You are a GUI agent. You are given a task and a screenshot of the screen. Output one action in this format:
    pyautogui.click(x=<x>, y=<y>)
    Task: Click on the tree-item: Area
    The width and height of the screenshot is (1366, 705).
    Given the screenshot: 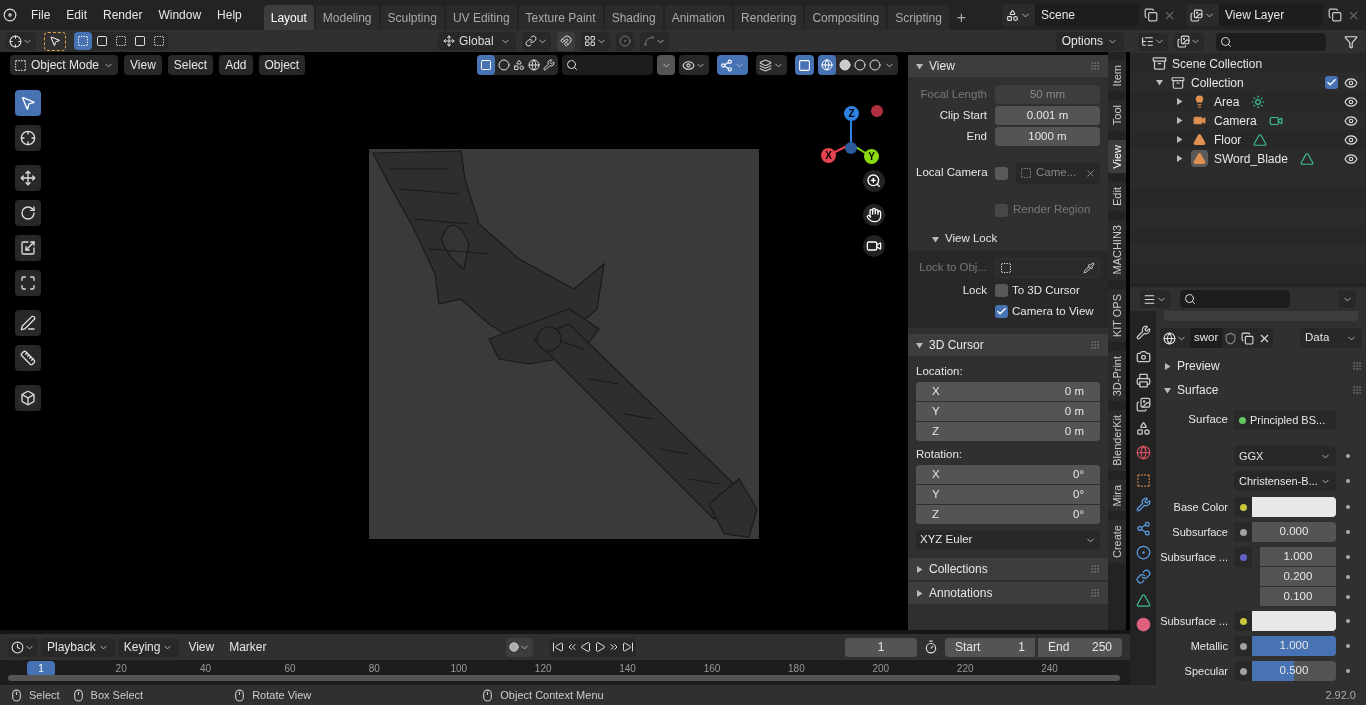 What is the action you would take?
    pyautogui.click(x=1227, y=101)
    